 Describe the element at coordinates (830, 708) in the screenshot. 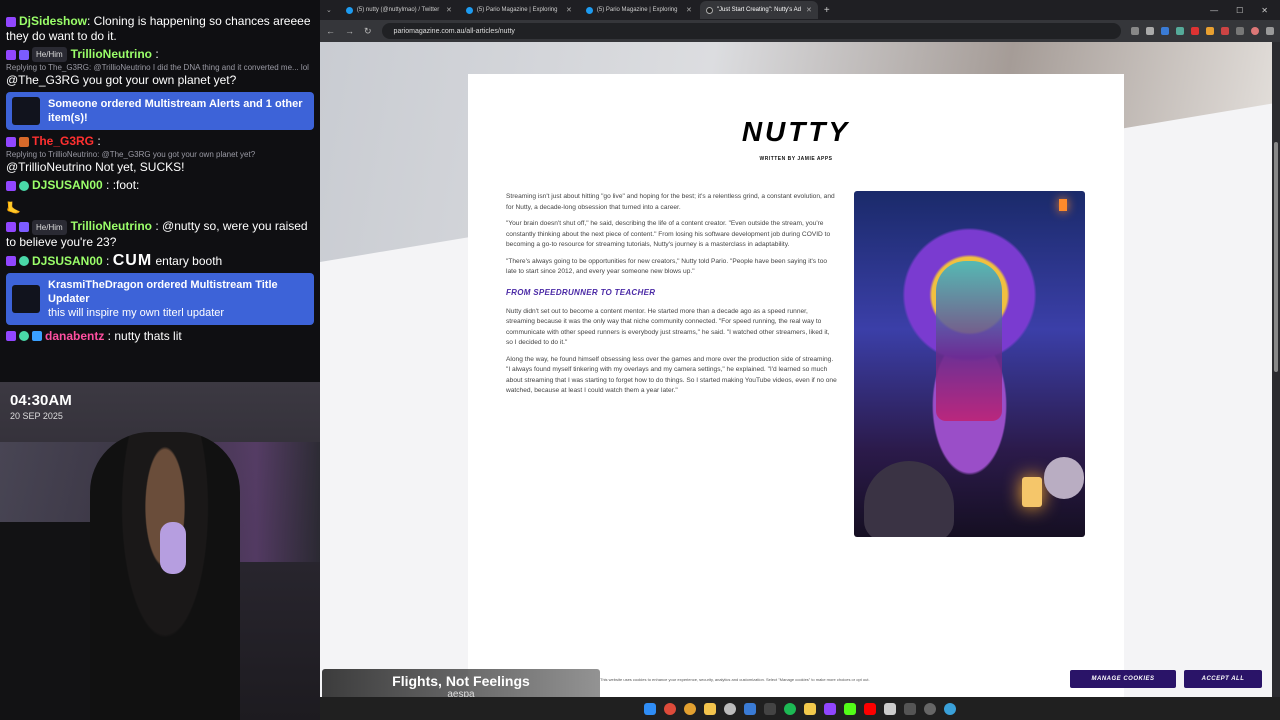

I see `twitch-icon` at that location.